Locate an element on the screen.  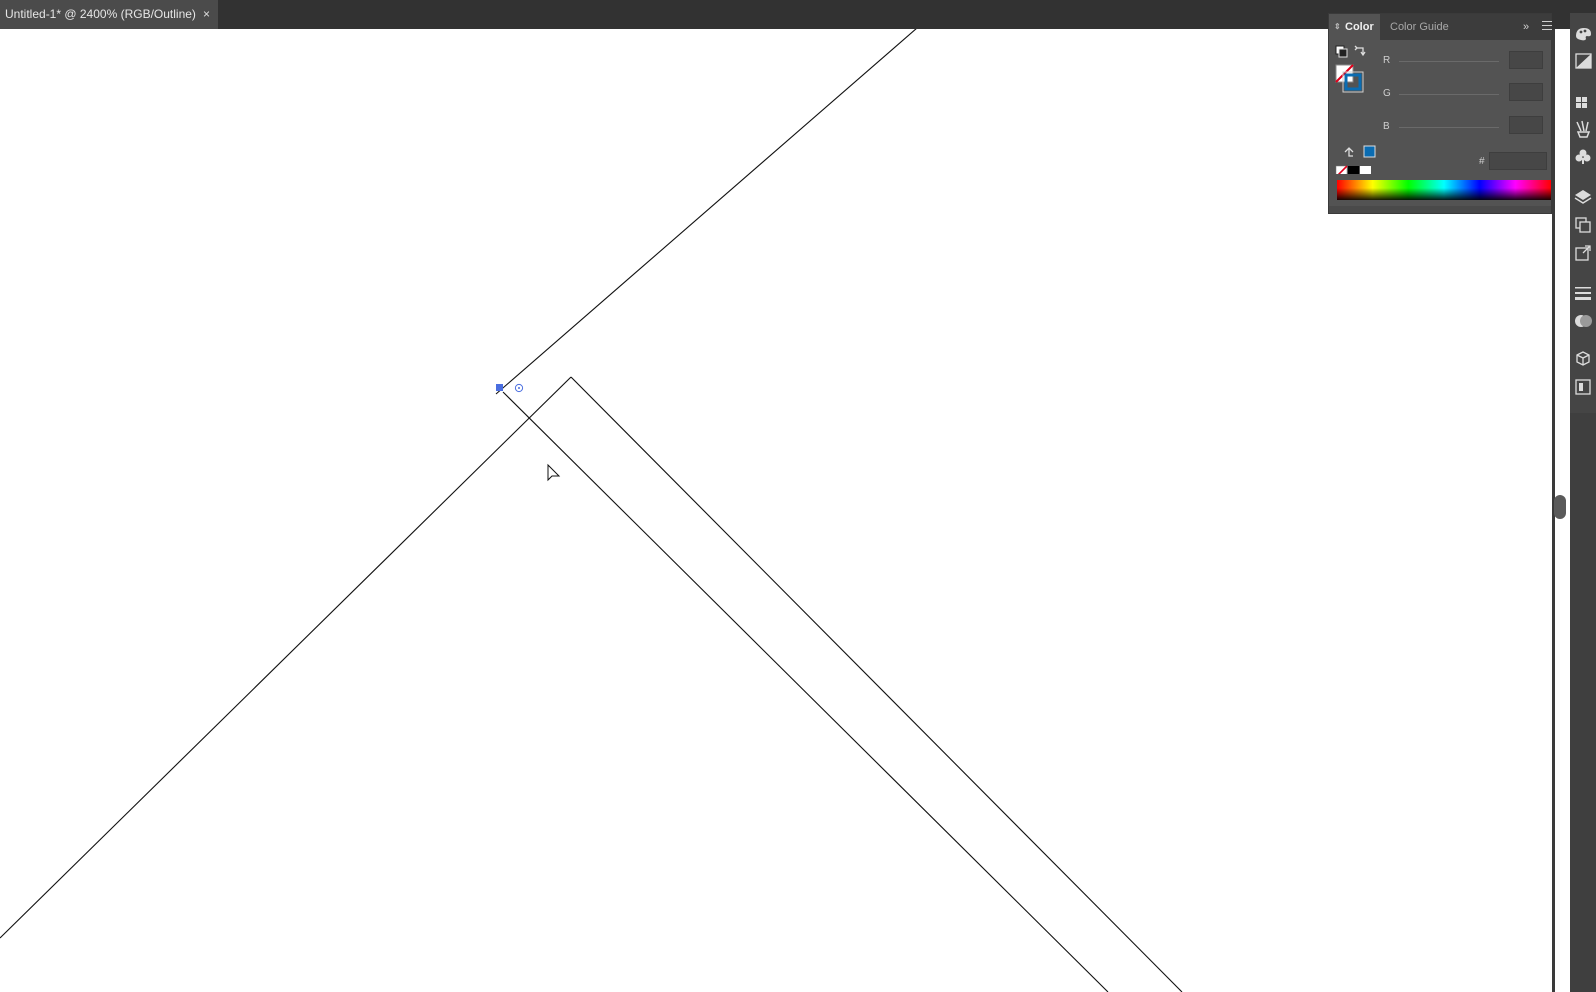
fill-stroke-controls is located at coordinates (1355, 109).